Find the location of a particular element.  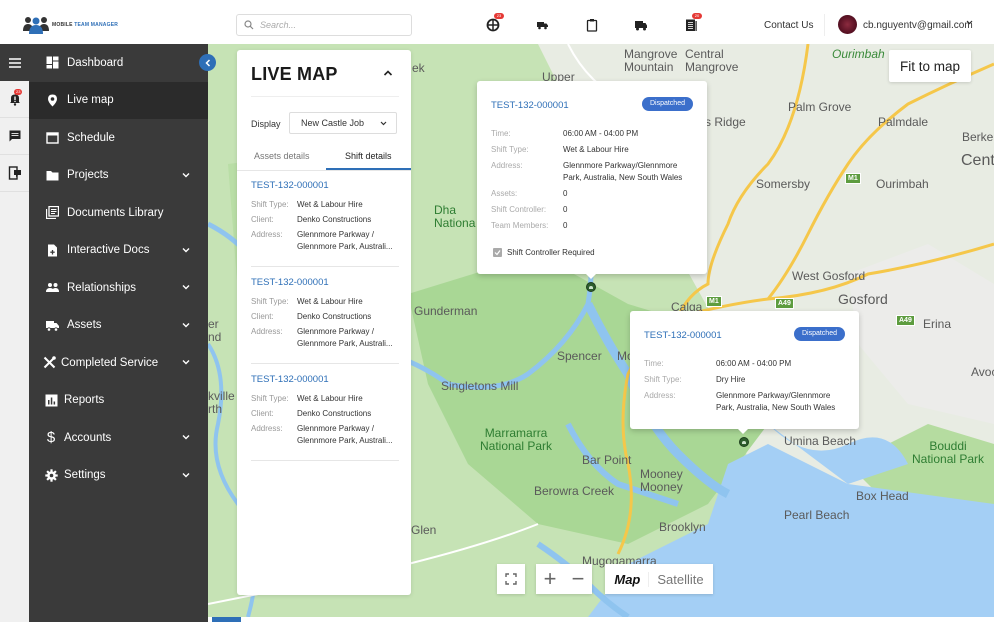

map-place-label: Pearl Beach is located at coordinates (817, 515).